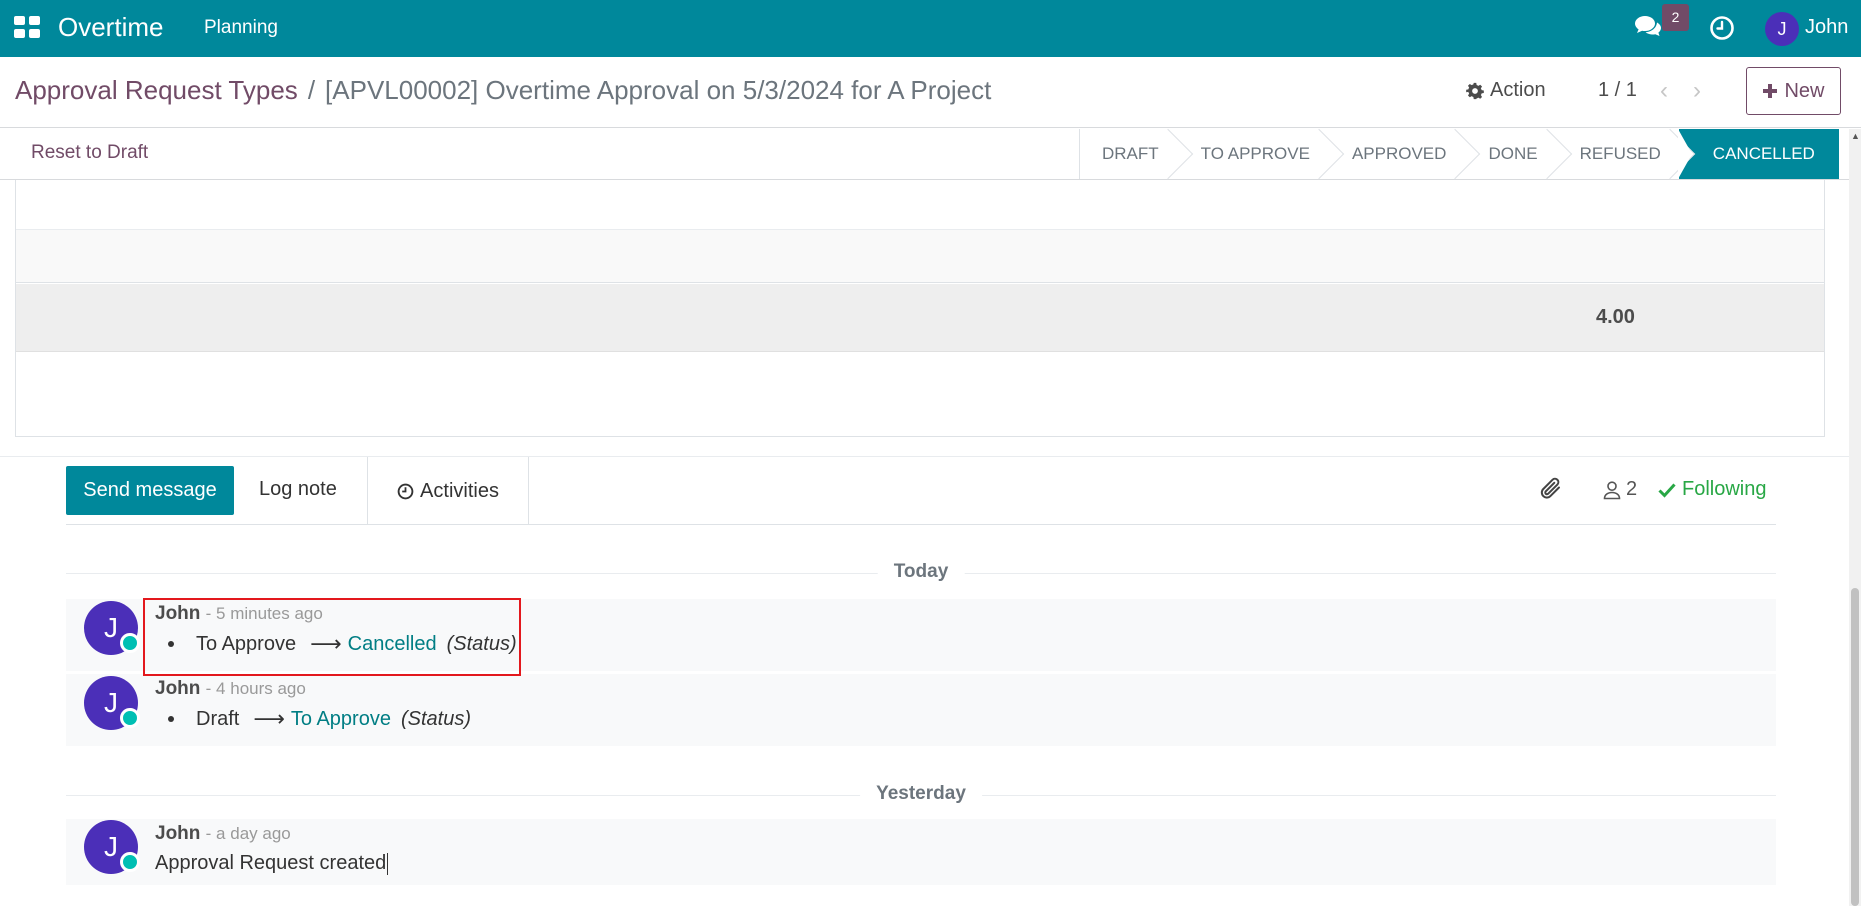  What do you see at coordinates (405, 491) in the screenshot?
I see `clock-icon` at bounding box center [405, 491].